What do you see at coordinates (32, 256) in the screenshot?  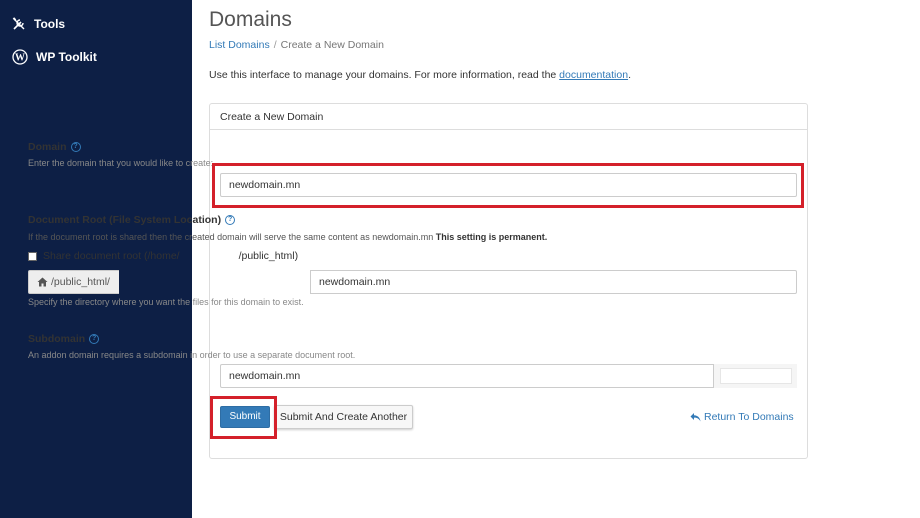 I see `share-docroot-checkbox` at bounding box center [32, 256].